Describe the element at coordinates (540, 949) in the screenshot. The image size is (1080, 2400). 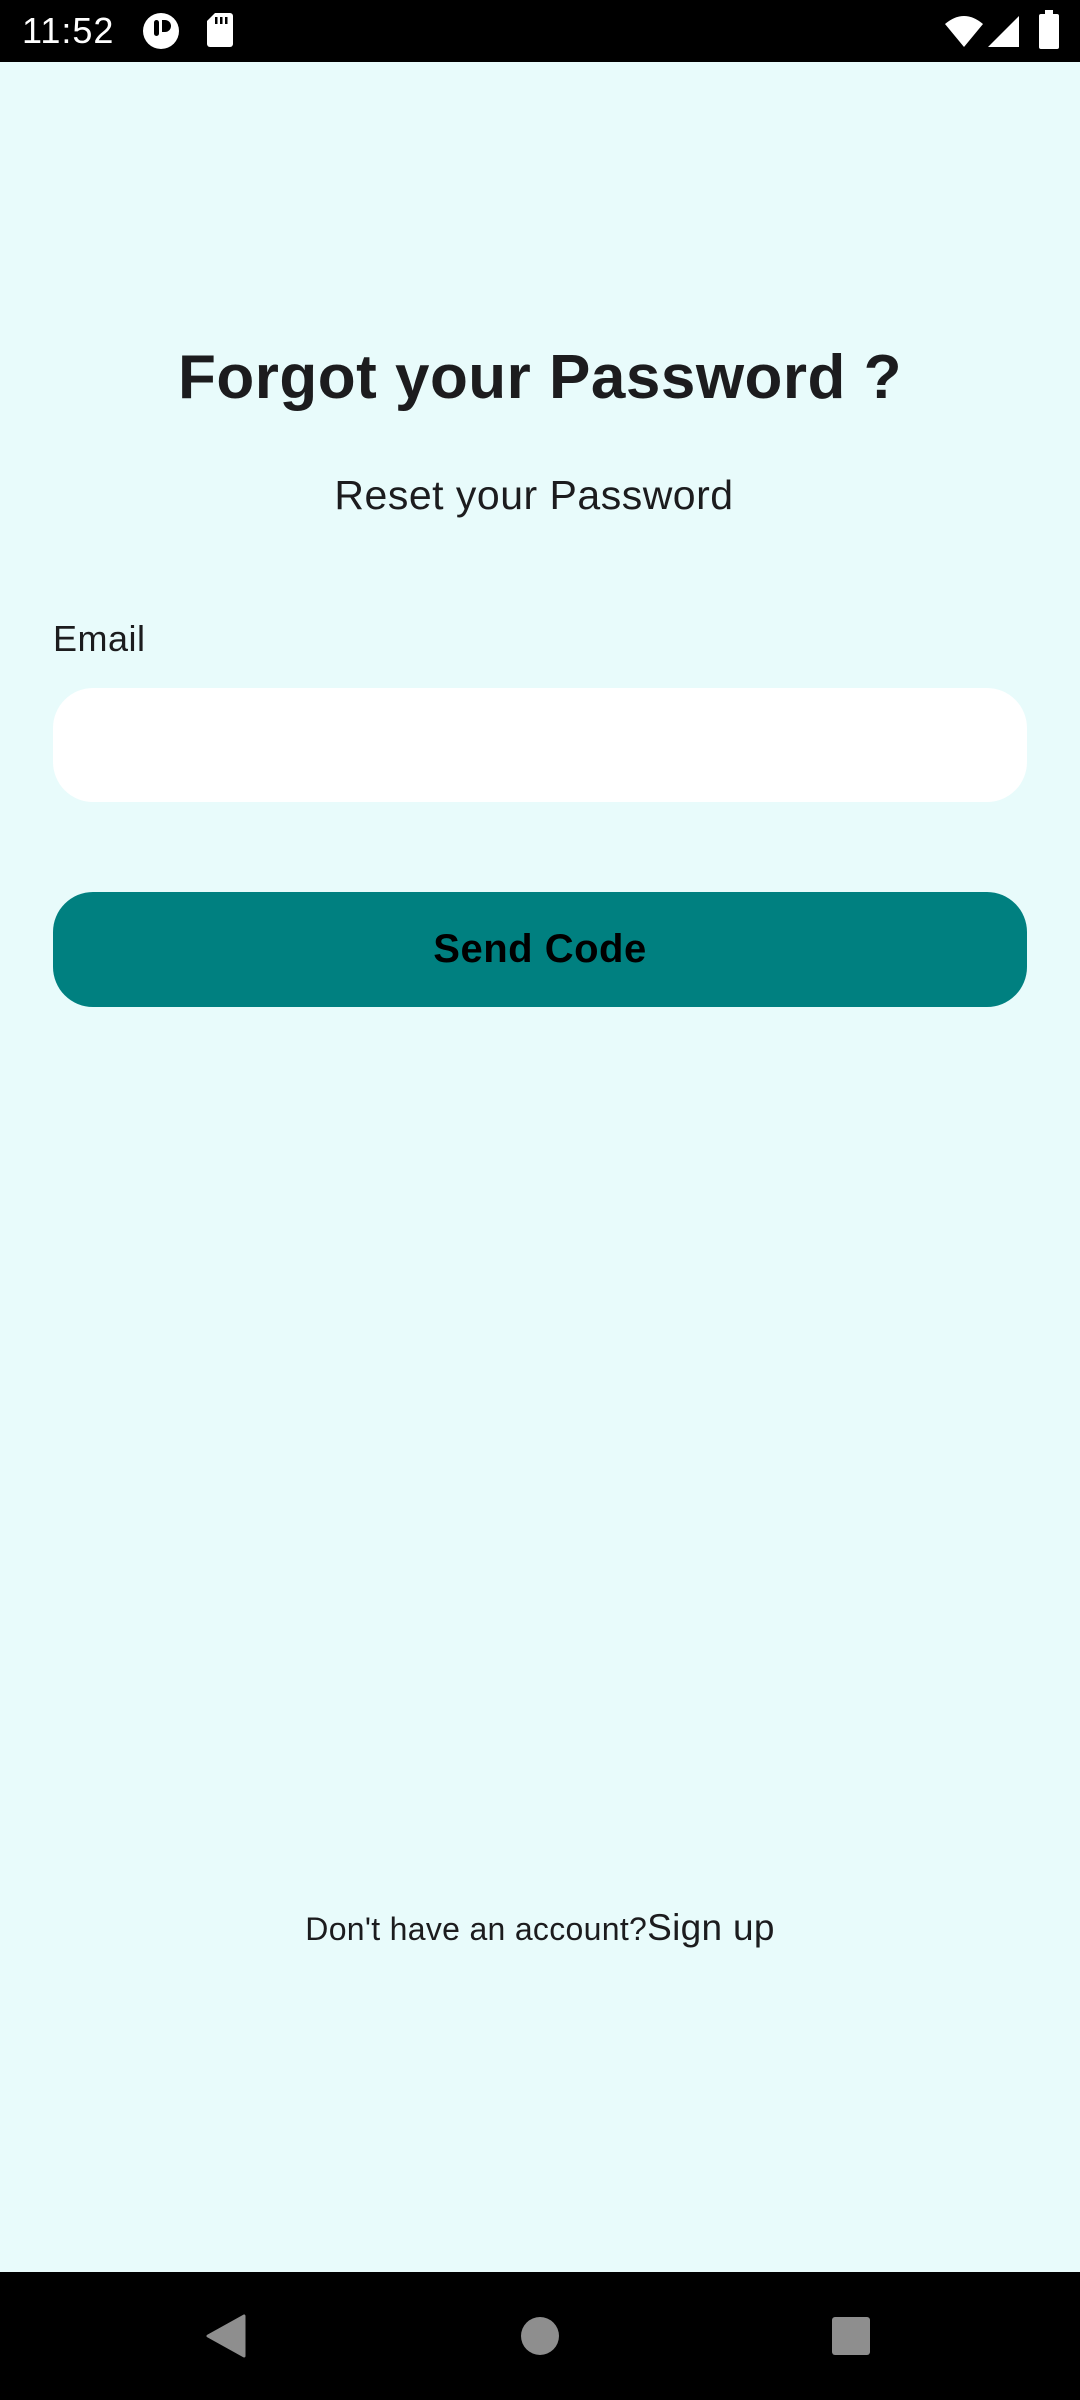
I see `send-code-button: Send Code` at that location.